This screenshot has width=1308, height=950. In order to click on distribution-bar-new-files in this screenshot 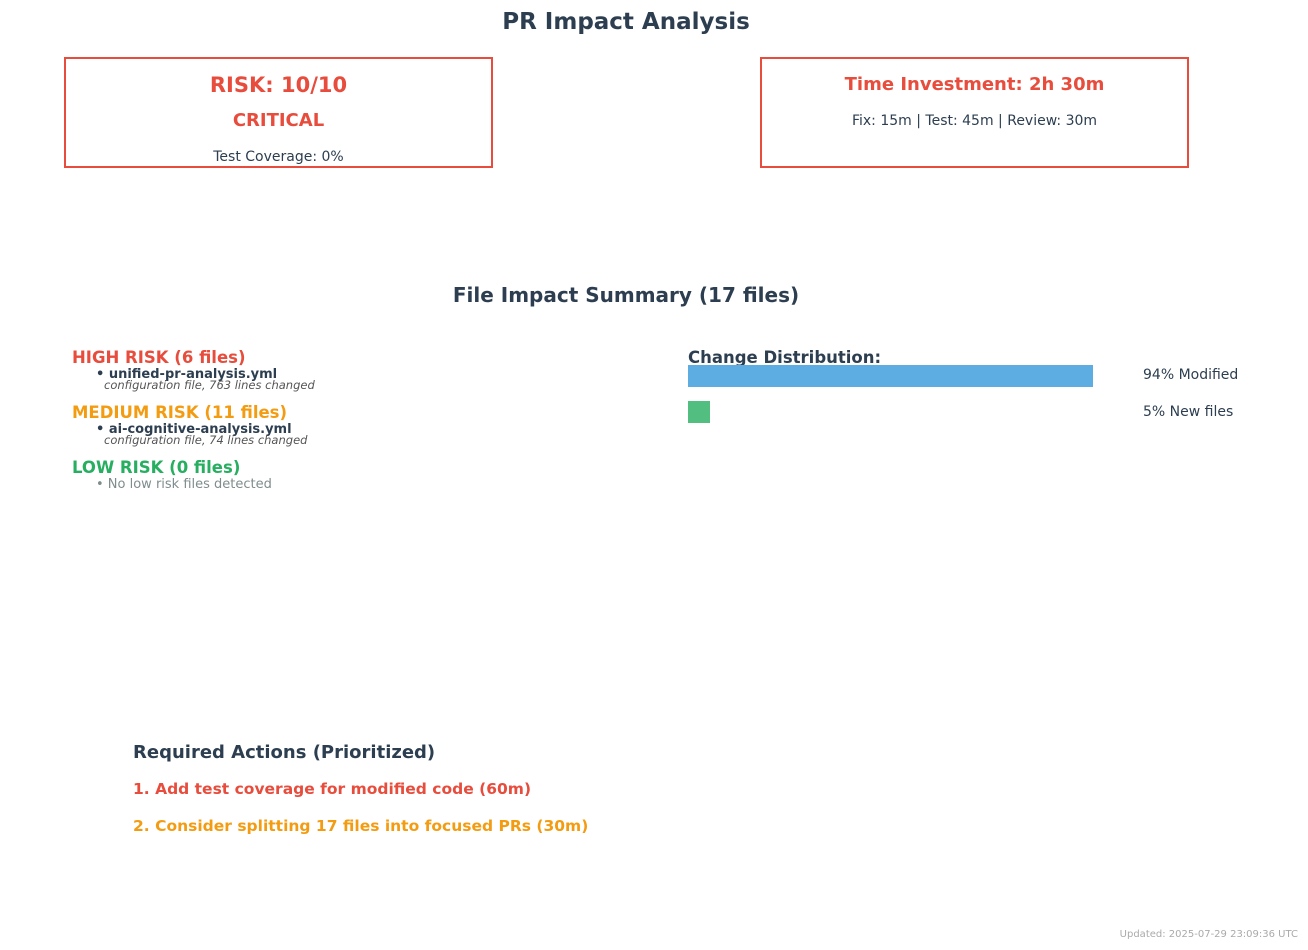, I will do `click(699, 412)`.